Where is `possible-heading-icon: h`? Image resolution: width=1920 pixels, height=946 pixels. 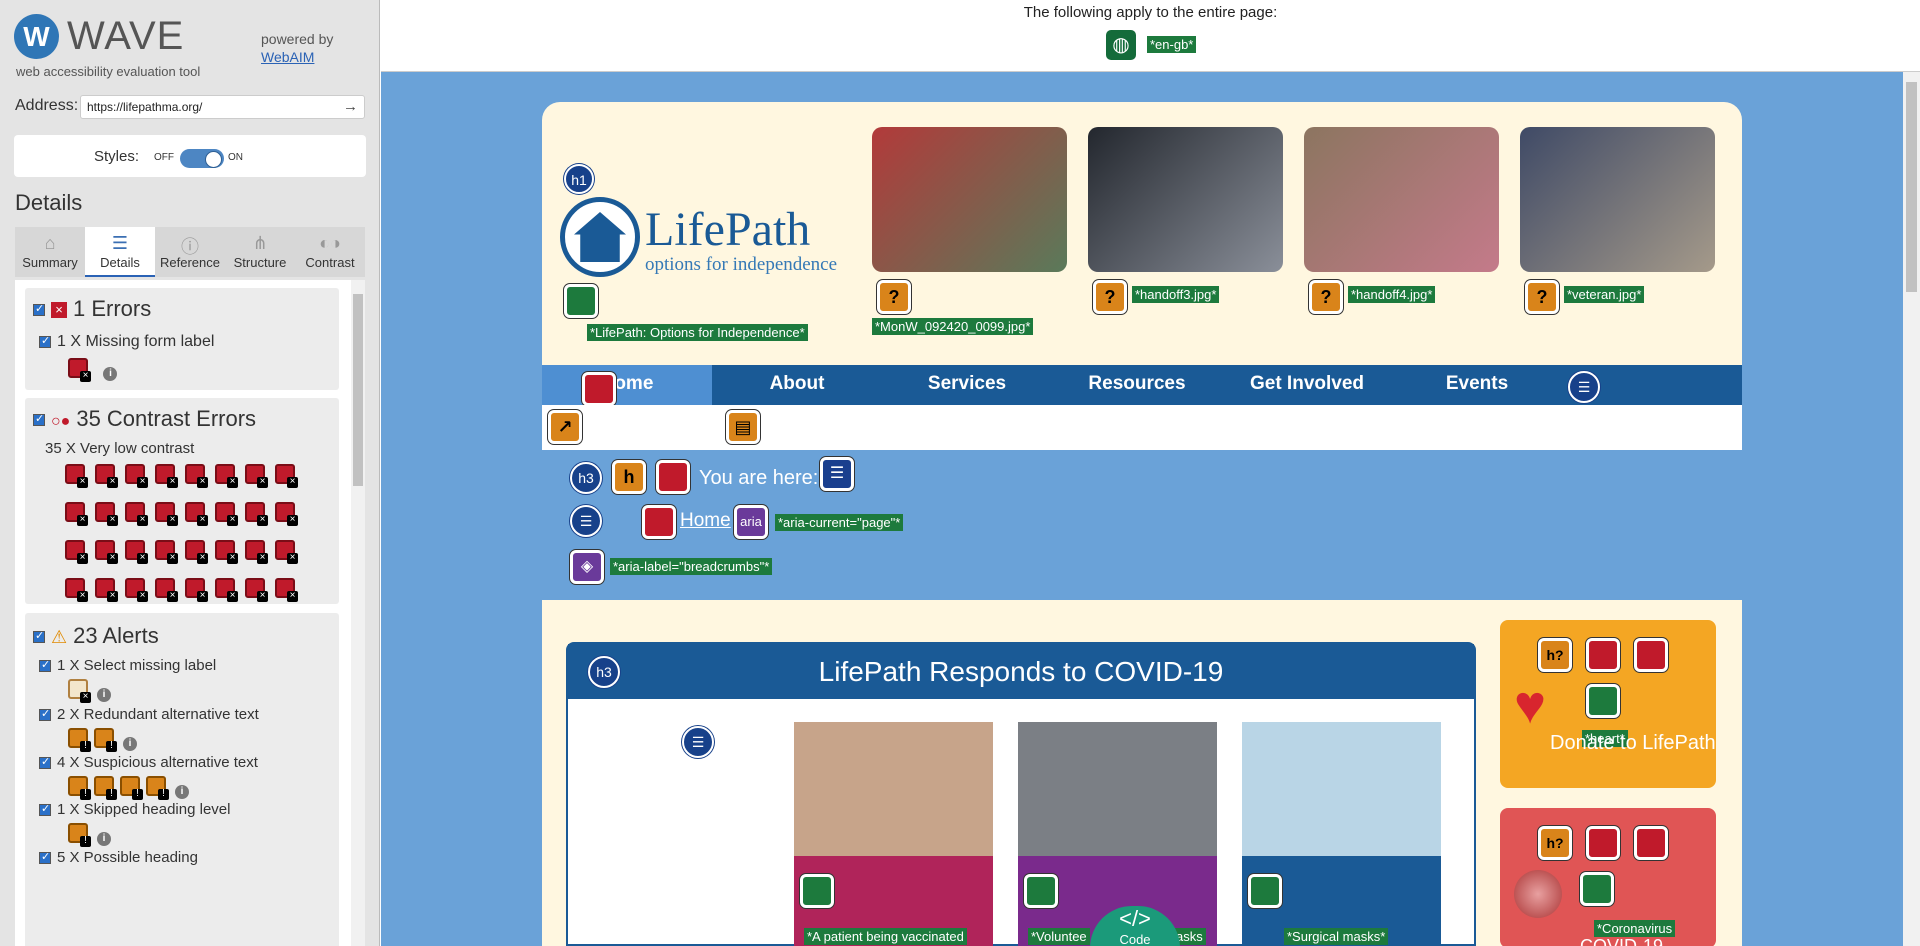
possible-heading-icon: h is located at coordinates (629, 477).